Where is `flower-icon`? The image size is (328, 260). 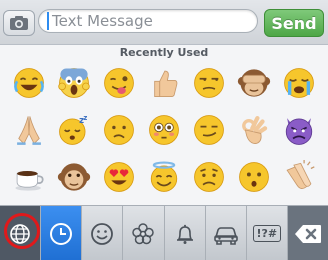
flower-icon is located at coordinates (143, 233).